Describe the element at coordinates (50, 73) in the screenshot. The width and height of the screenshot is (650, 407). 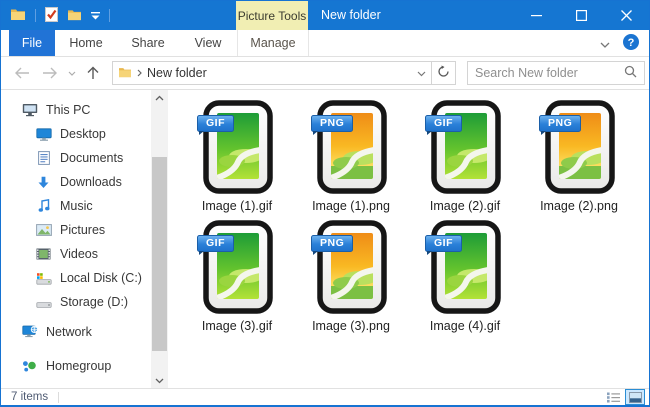
I see `forward-button` at that location.